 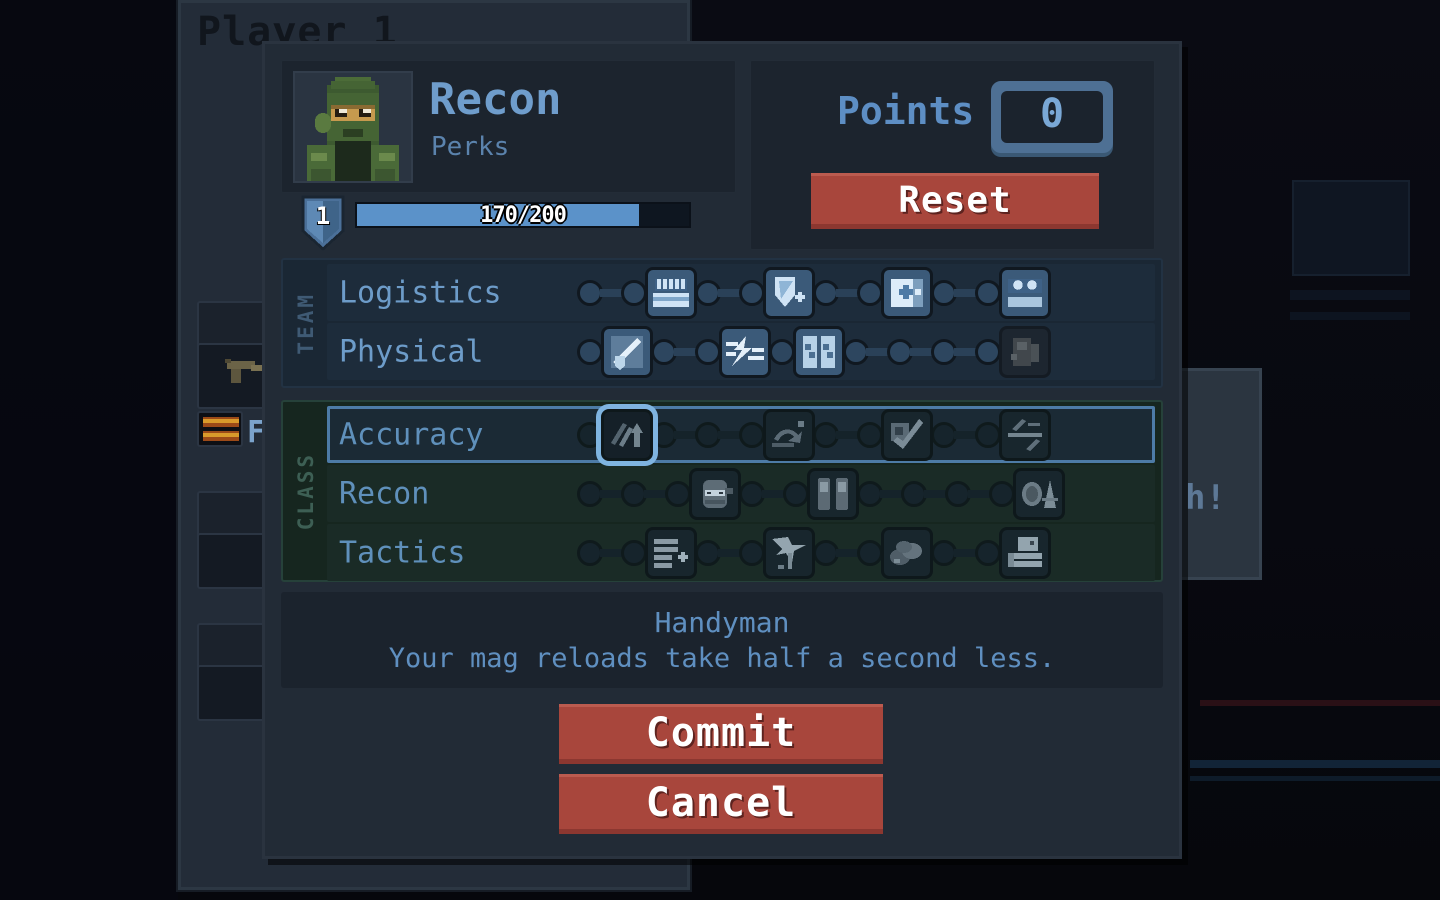 I want to click on class-section: CLASS Accuracy Recon Tactics, so click(x=722, y=491).